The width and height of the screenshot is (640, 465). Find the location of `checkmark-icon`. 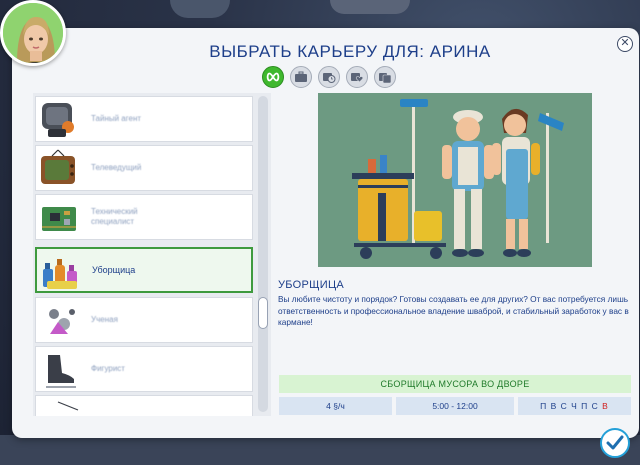

checkmark-icon is located at coordinates (615, 442).